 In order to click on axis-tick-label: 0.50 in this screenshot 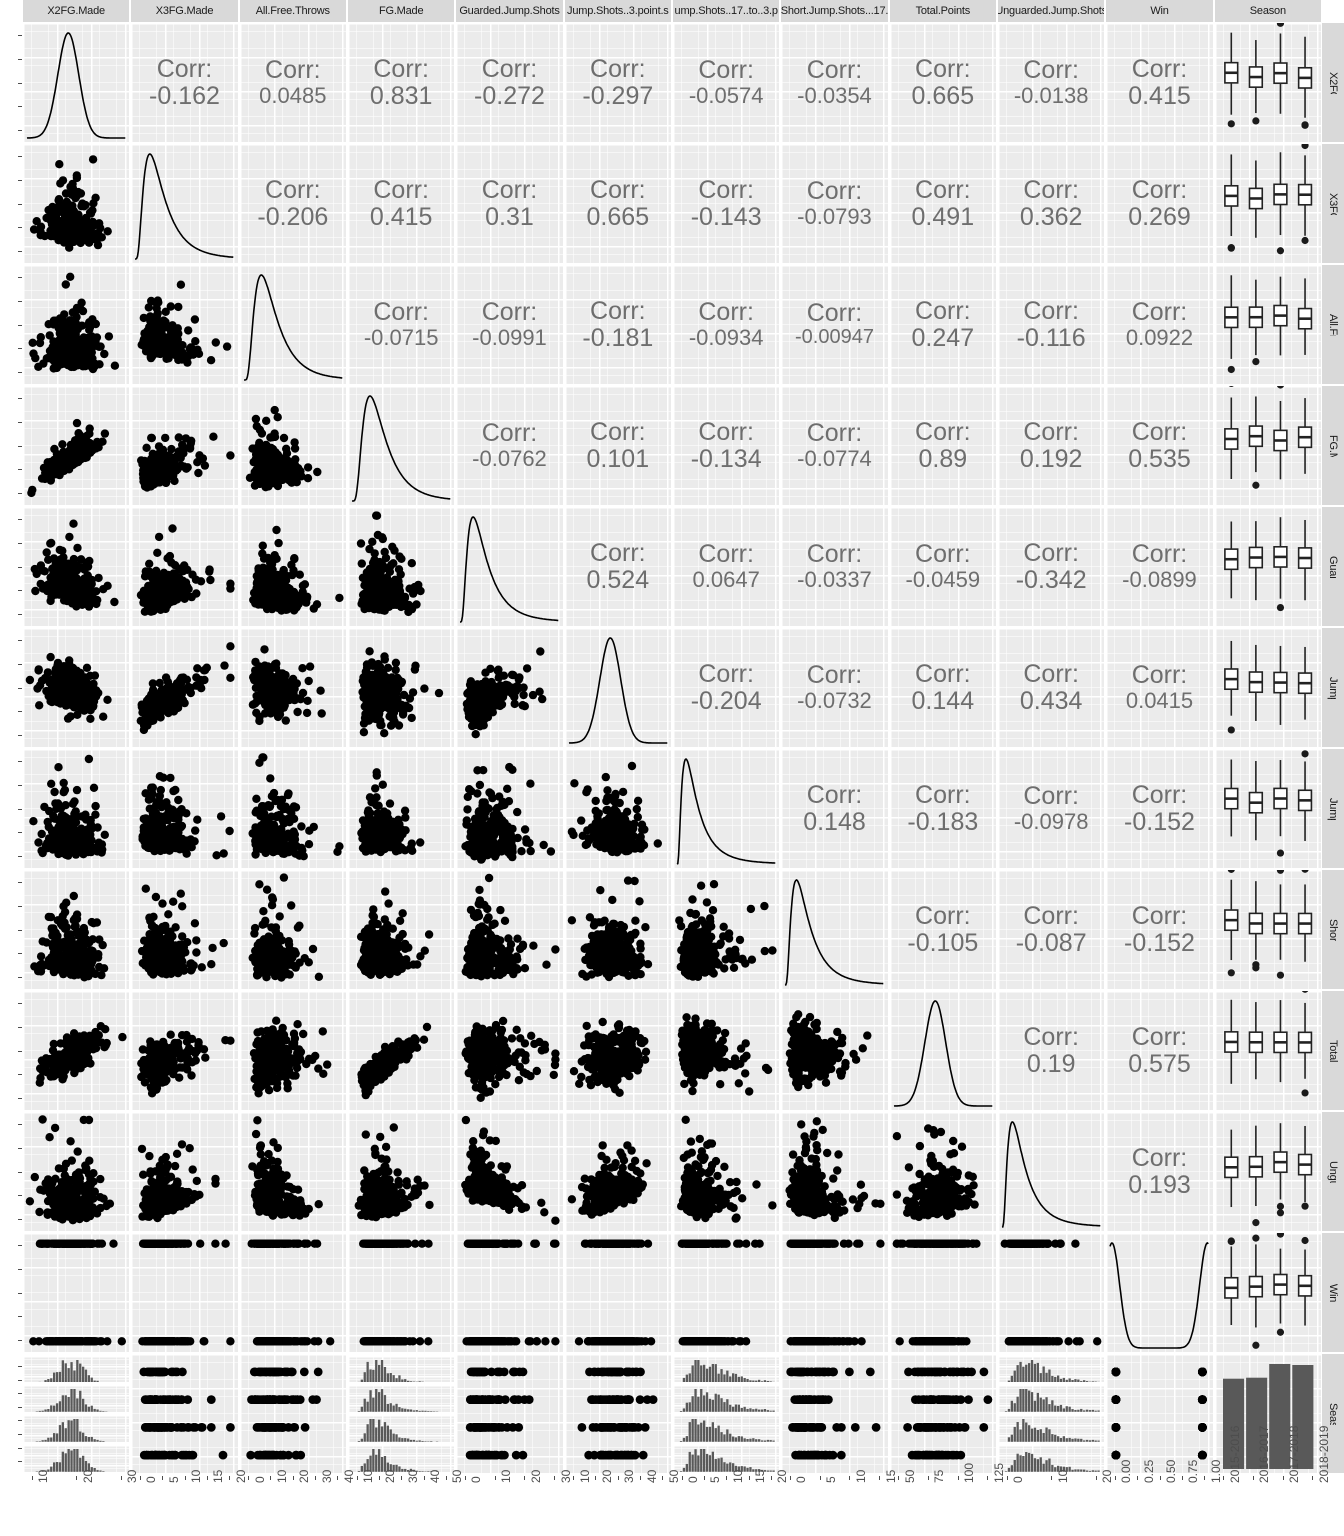, I will do `click(1171, 1471)`.